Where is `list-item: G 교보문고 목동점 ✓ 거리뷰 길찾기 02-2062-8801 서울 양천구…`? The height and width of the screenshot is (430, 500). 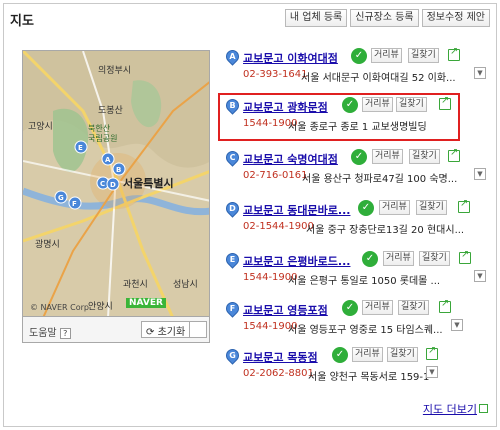 list-item: G 교보문고 목동점 ✓ 거리뷰 길찾기 02-2062-8801 서울 양천구… is located at coordinates (356, 364).